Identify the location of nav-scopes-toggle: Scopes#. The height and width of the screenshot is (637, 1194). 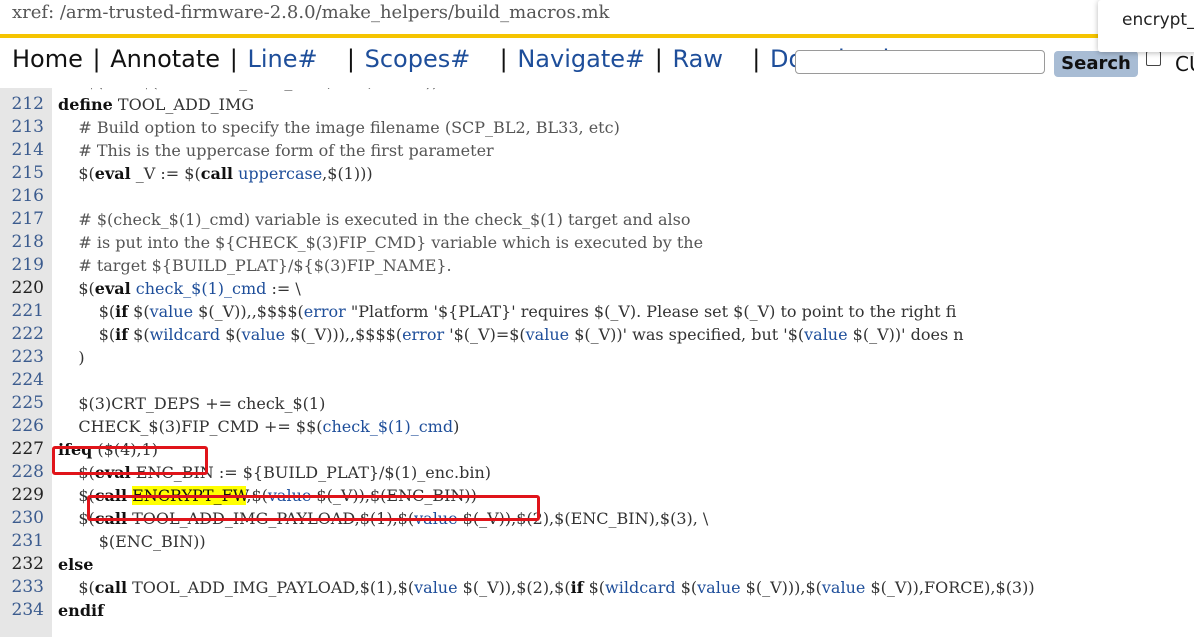
(418, 59).